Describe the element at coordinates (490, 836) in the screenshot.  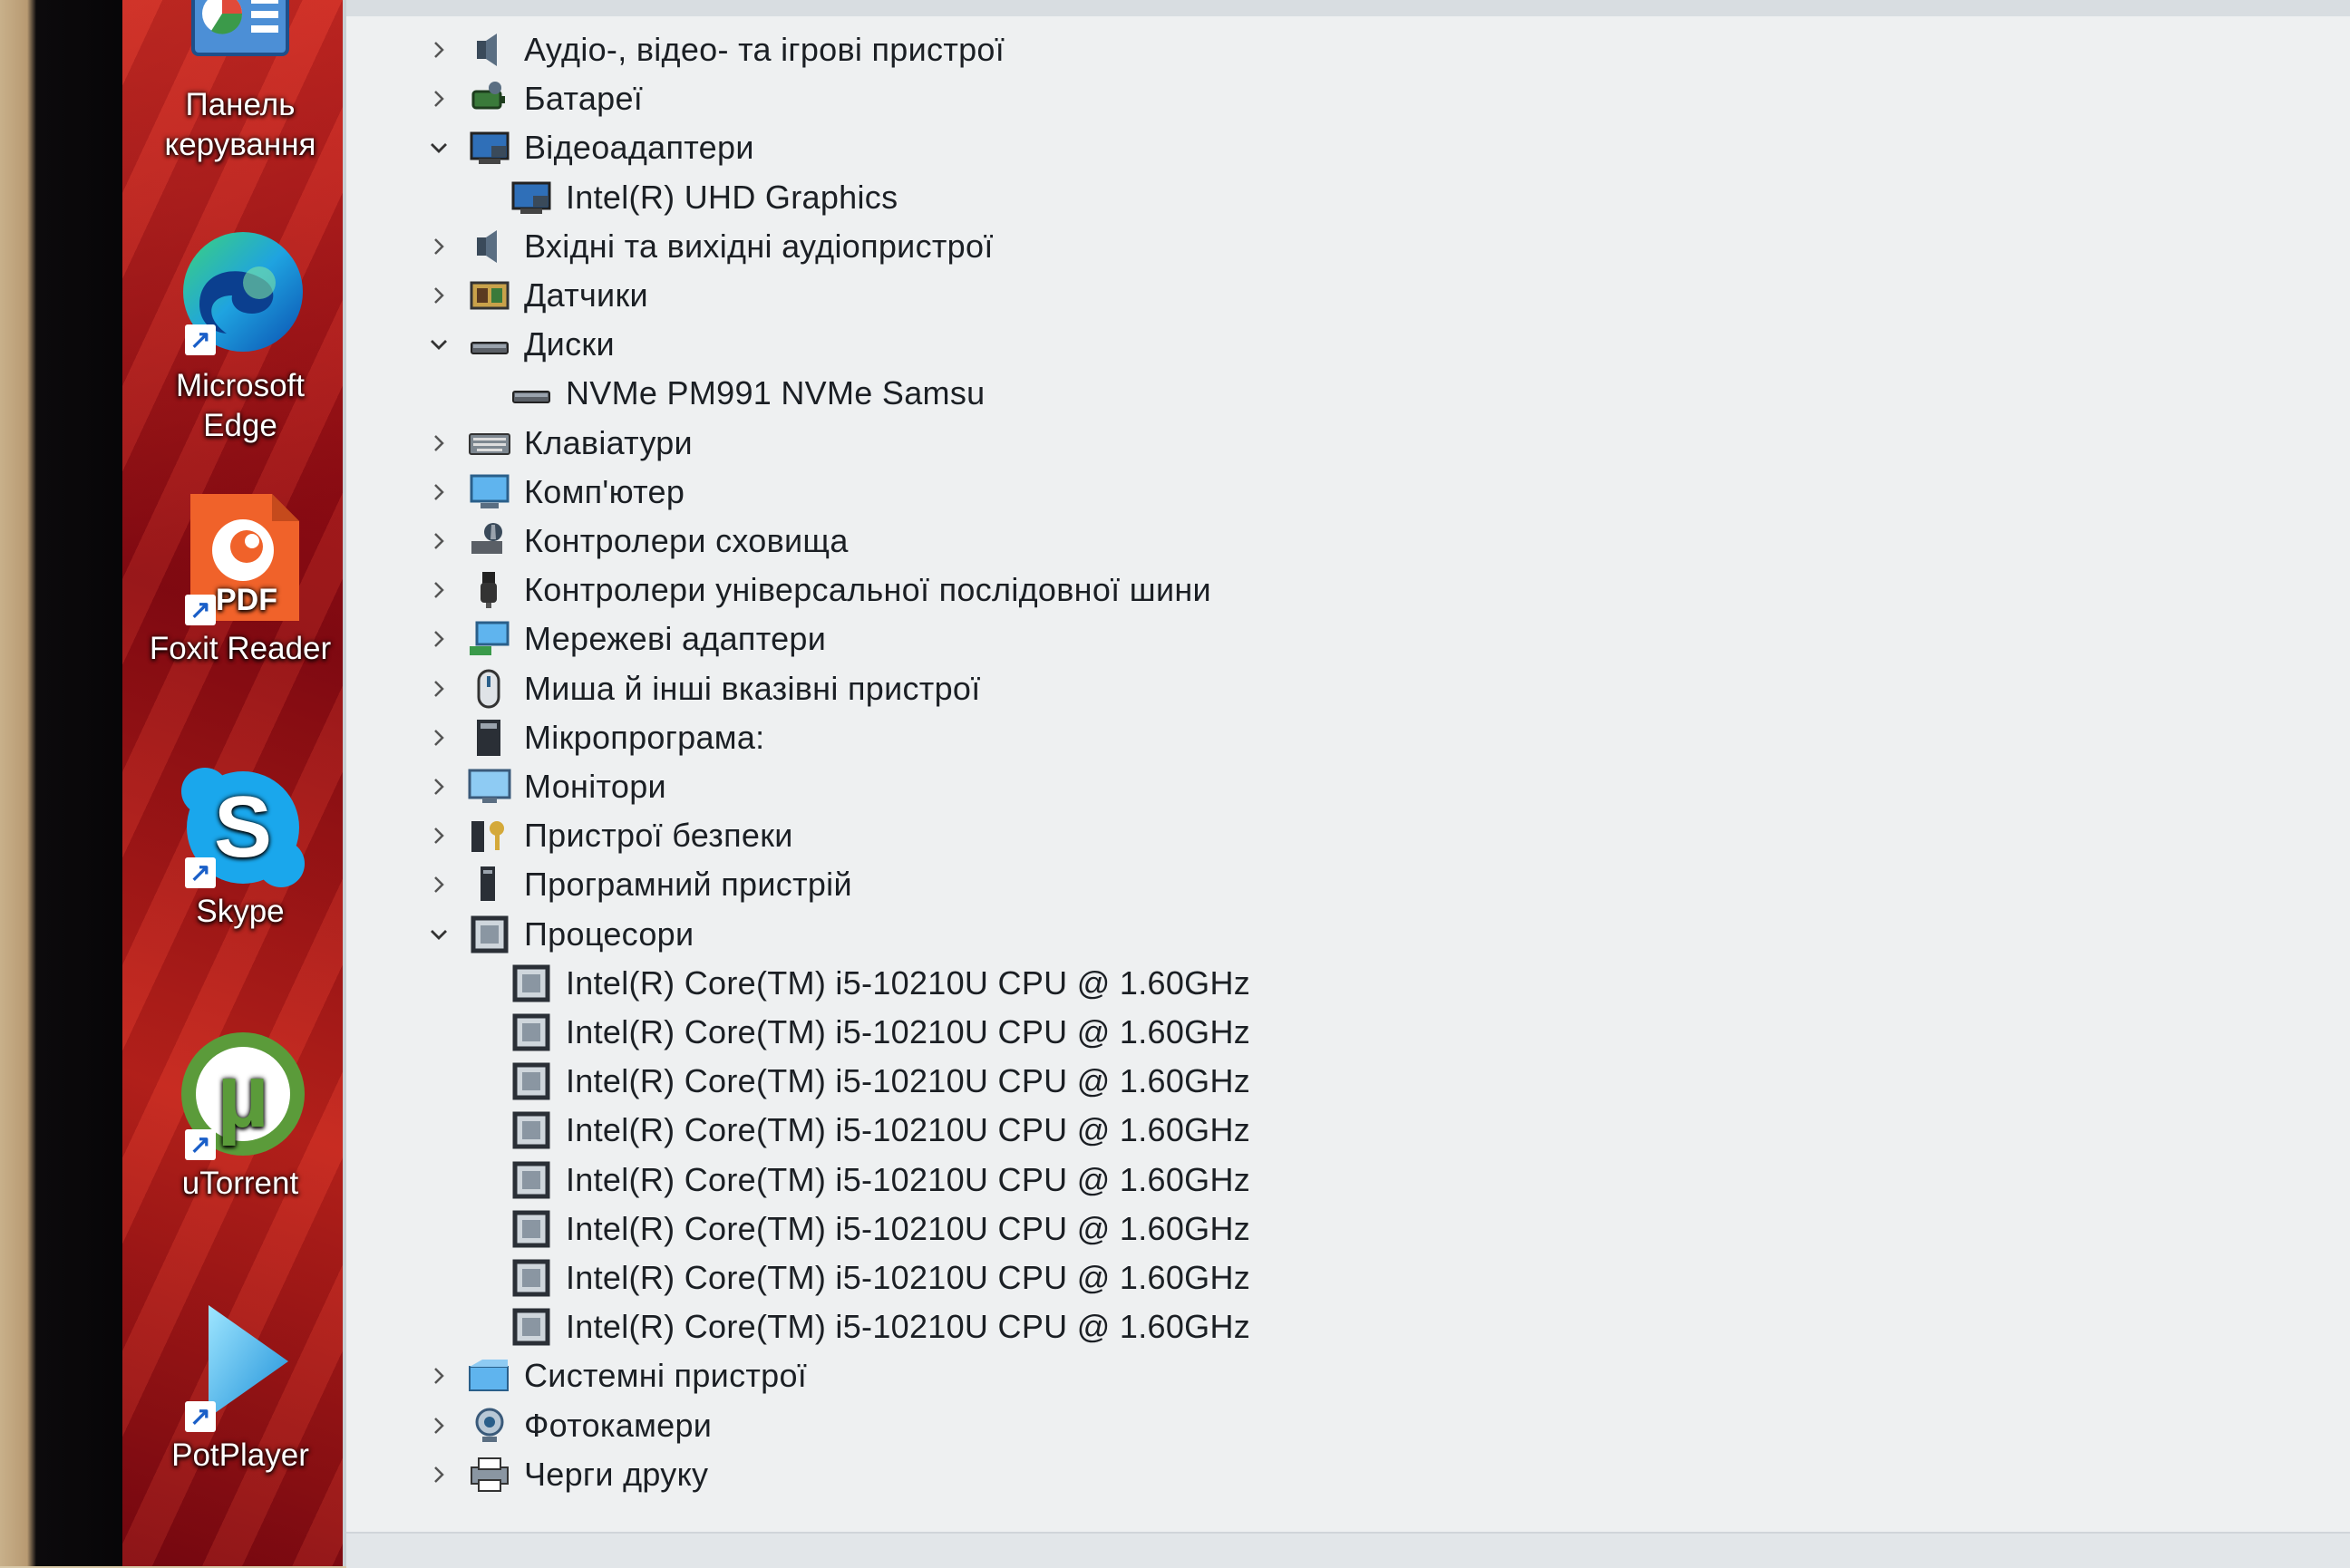
I see `security-device-icon` at that location.